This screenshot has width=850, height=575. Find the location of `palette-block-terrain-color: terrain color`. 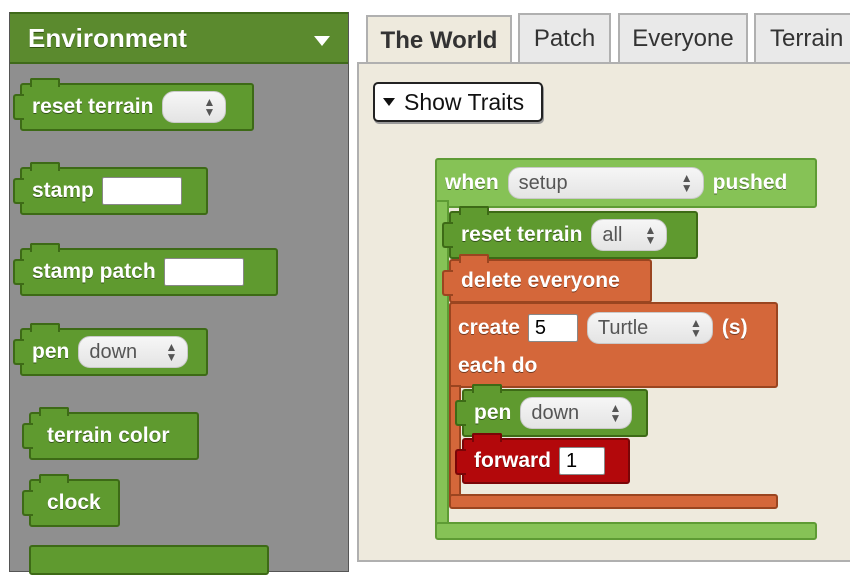

palette-block-terrain-color: terrain color is located at coordinates (110, 433).